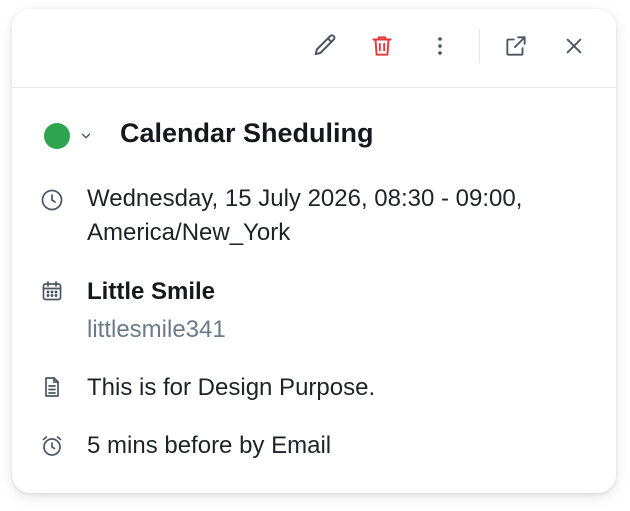 The image size is (630, 511). I want to click on delete-button, so click(382, 46).